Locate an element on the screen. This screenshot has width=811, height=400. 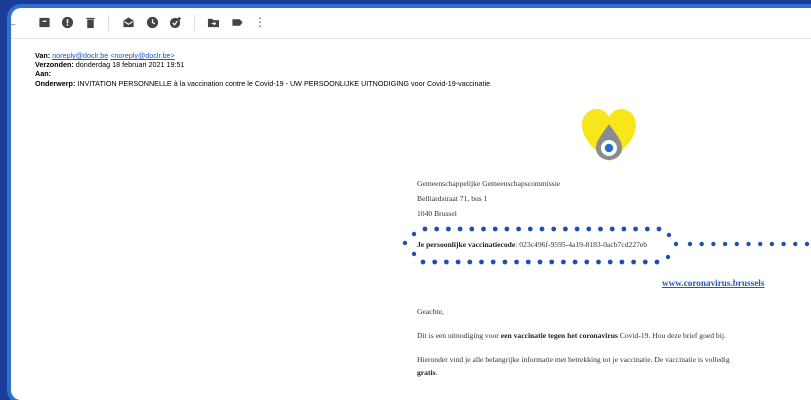
back-arrow-icon: ← is located at coordinates (14, 22).